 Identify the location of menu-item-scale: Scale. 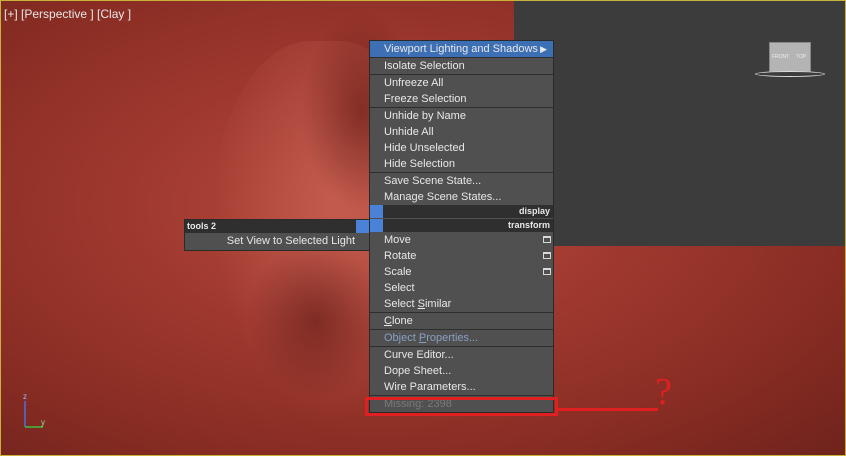
(461, 272).